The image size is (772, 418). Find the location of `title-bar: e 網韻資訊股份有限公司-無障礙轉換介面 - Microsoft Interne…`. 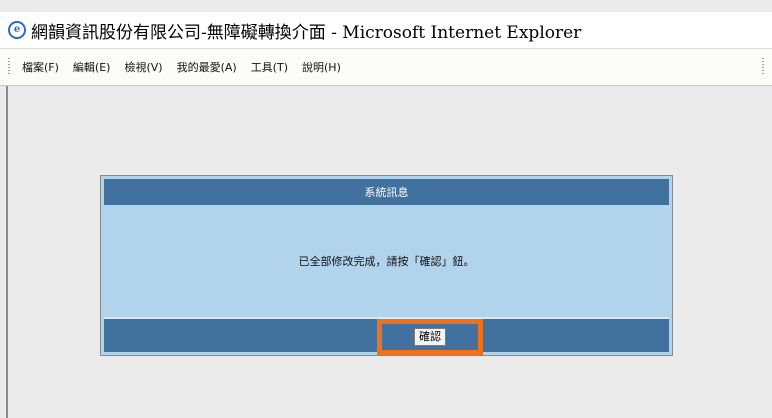

title-bar: e 網韻資訊股份有限公司-無障礙轉換介面 - Microsoft Interne… is located at coordinates (386, 30).